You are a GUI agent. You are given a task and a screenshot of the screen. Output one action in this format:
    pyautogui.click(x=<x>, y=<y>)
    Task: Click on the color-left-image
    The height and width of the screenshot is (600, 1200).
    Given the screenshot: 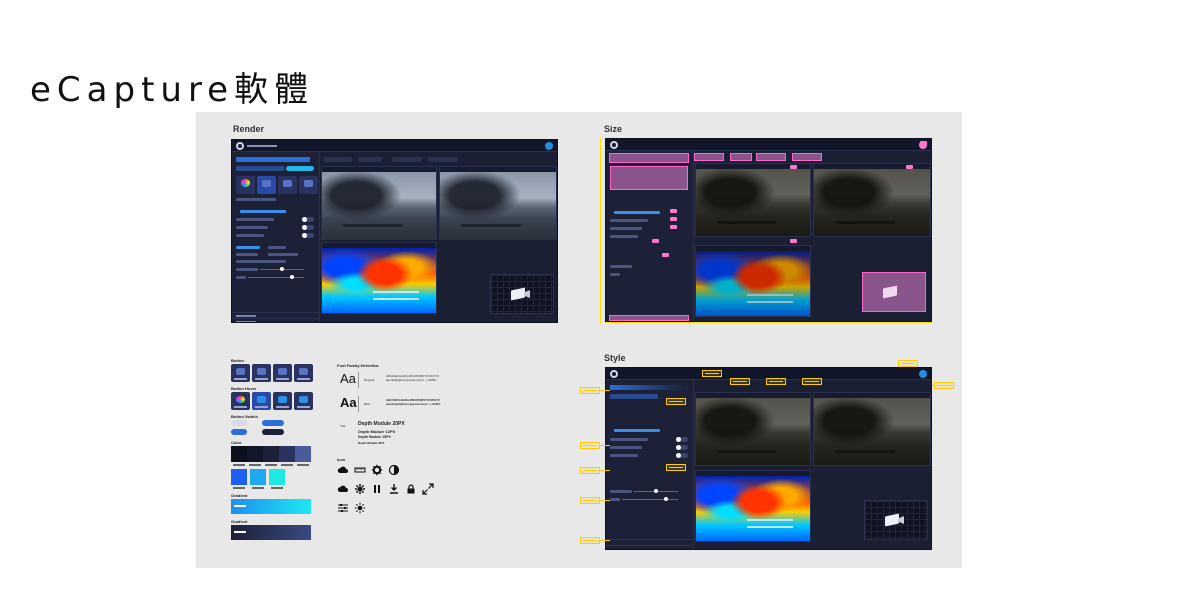 What is the action you would take?
    pyautogui.click(x=379, y=205)
    